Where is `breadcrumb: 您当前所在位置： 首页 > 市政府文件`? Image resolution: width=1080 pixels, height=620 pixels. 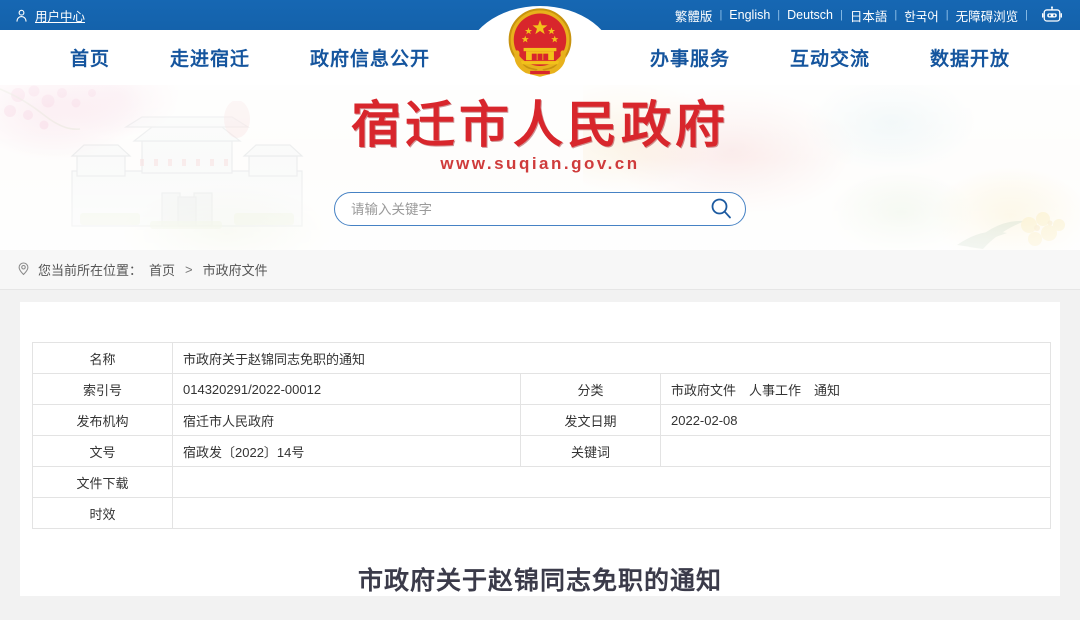
breadcrumb: 您当前所在位置： 首页 > 市政府文件 is located at coordinates (142, 269).